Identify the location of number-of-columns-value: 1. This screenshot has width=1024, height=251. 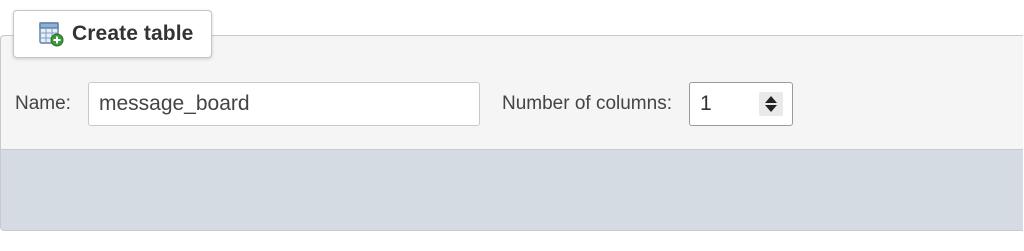
(706, 104).